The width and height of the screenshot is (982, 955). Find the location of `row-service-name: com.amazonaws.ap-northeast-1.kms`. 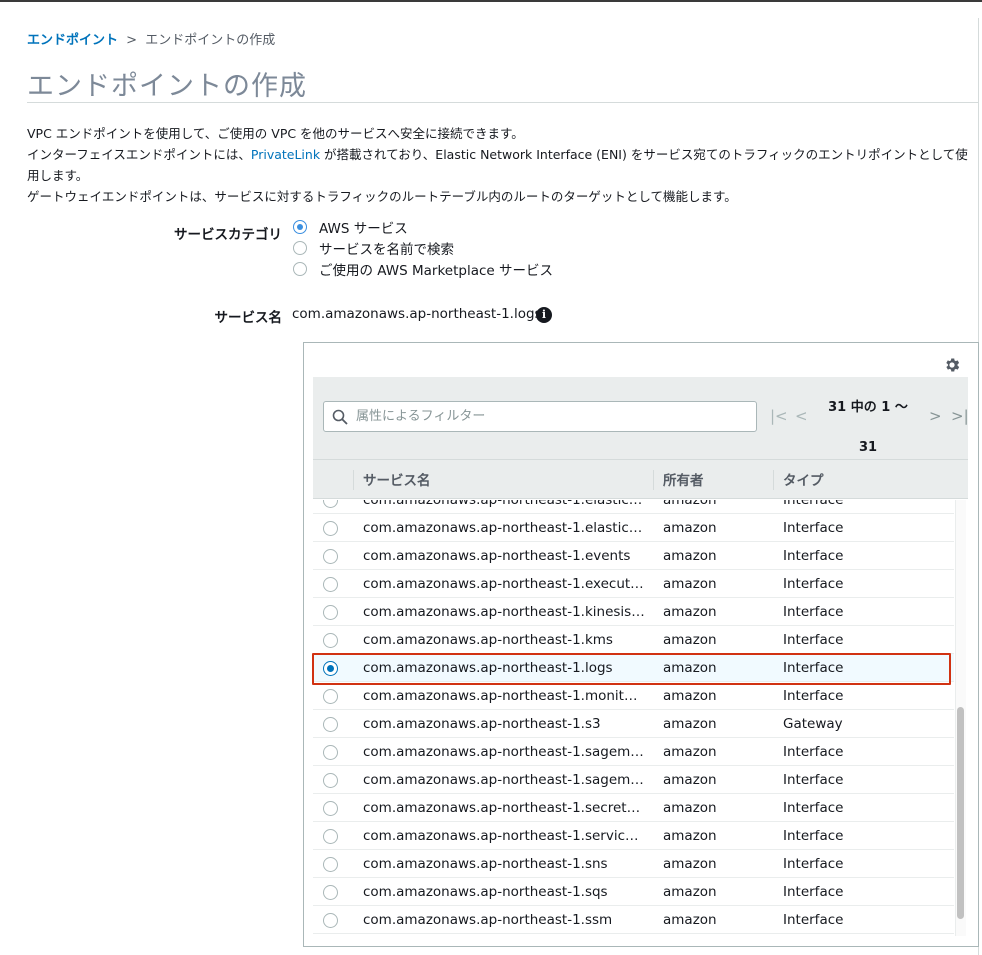

row-service-name: com.amazonaws.ap-northeast-1.kms is located at coordinates (488, 640).